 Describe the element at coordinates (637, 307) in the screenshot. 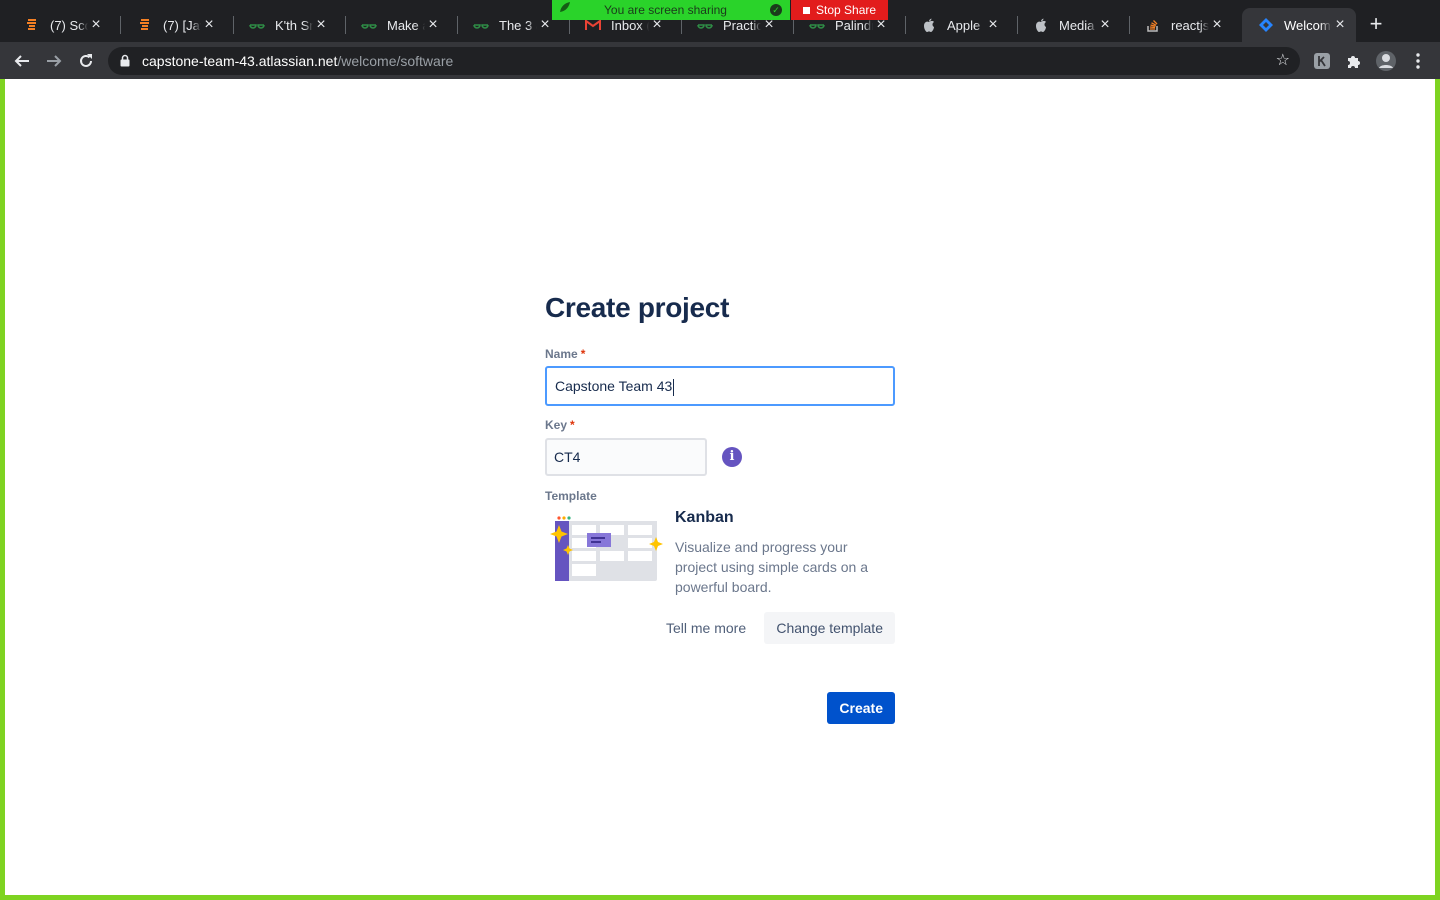

I see `page-title: Create project` at that location.